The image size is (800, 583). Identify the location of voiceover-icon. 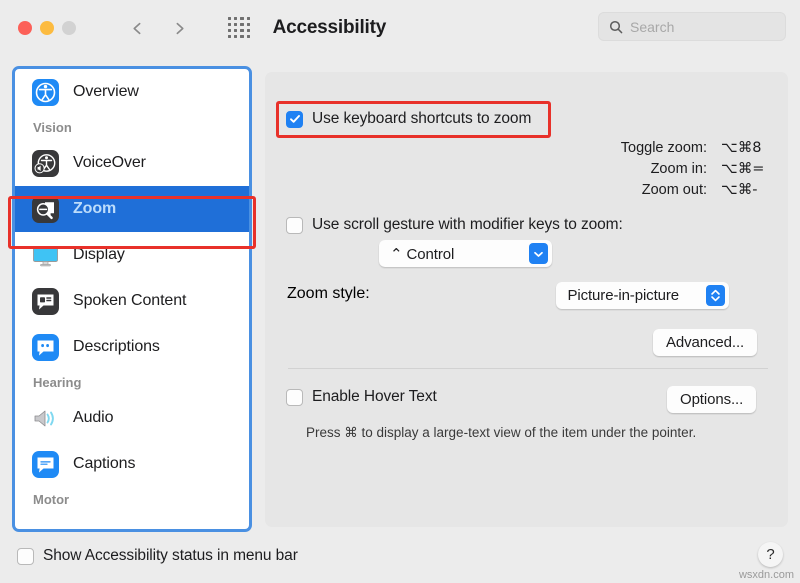
(45, 163).